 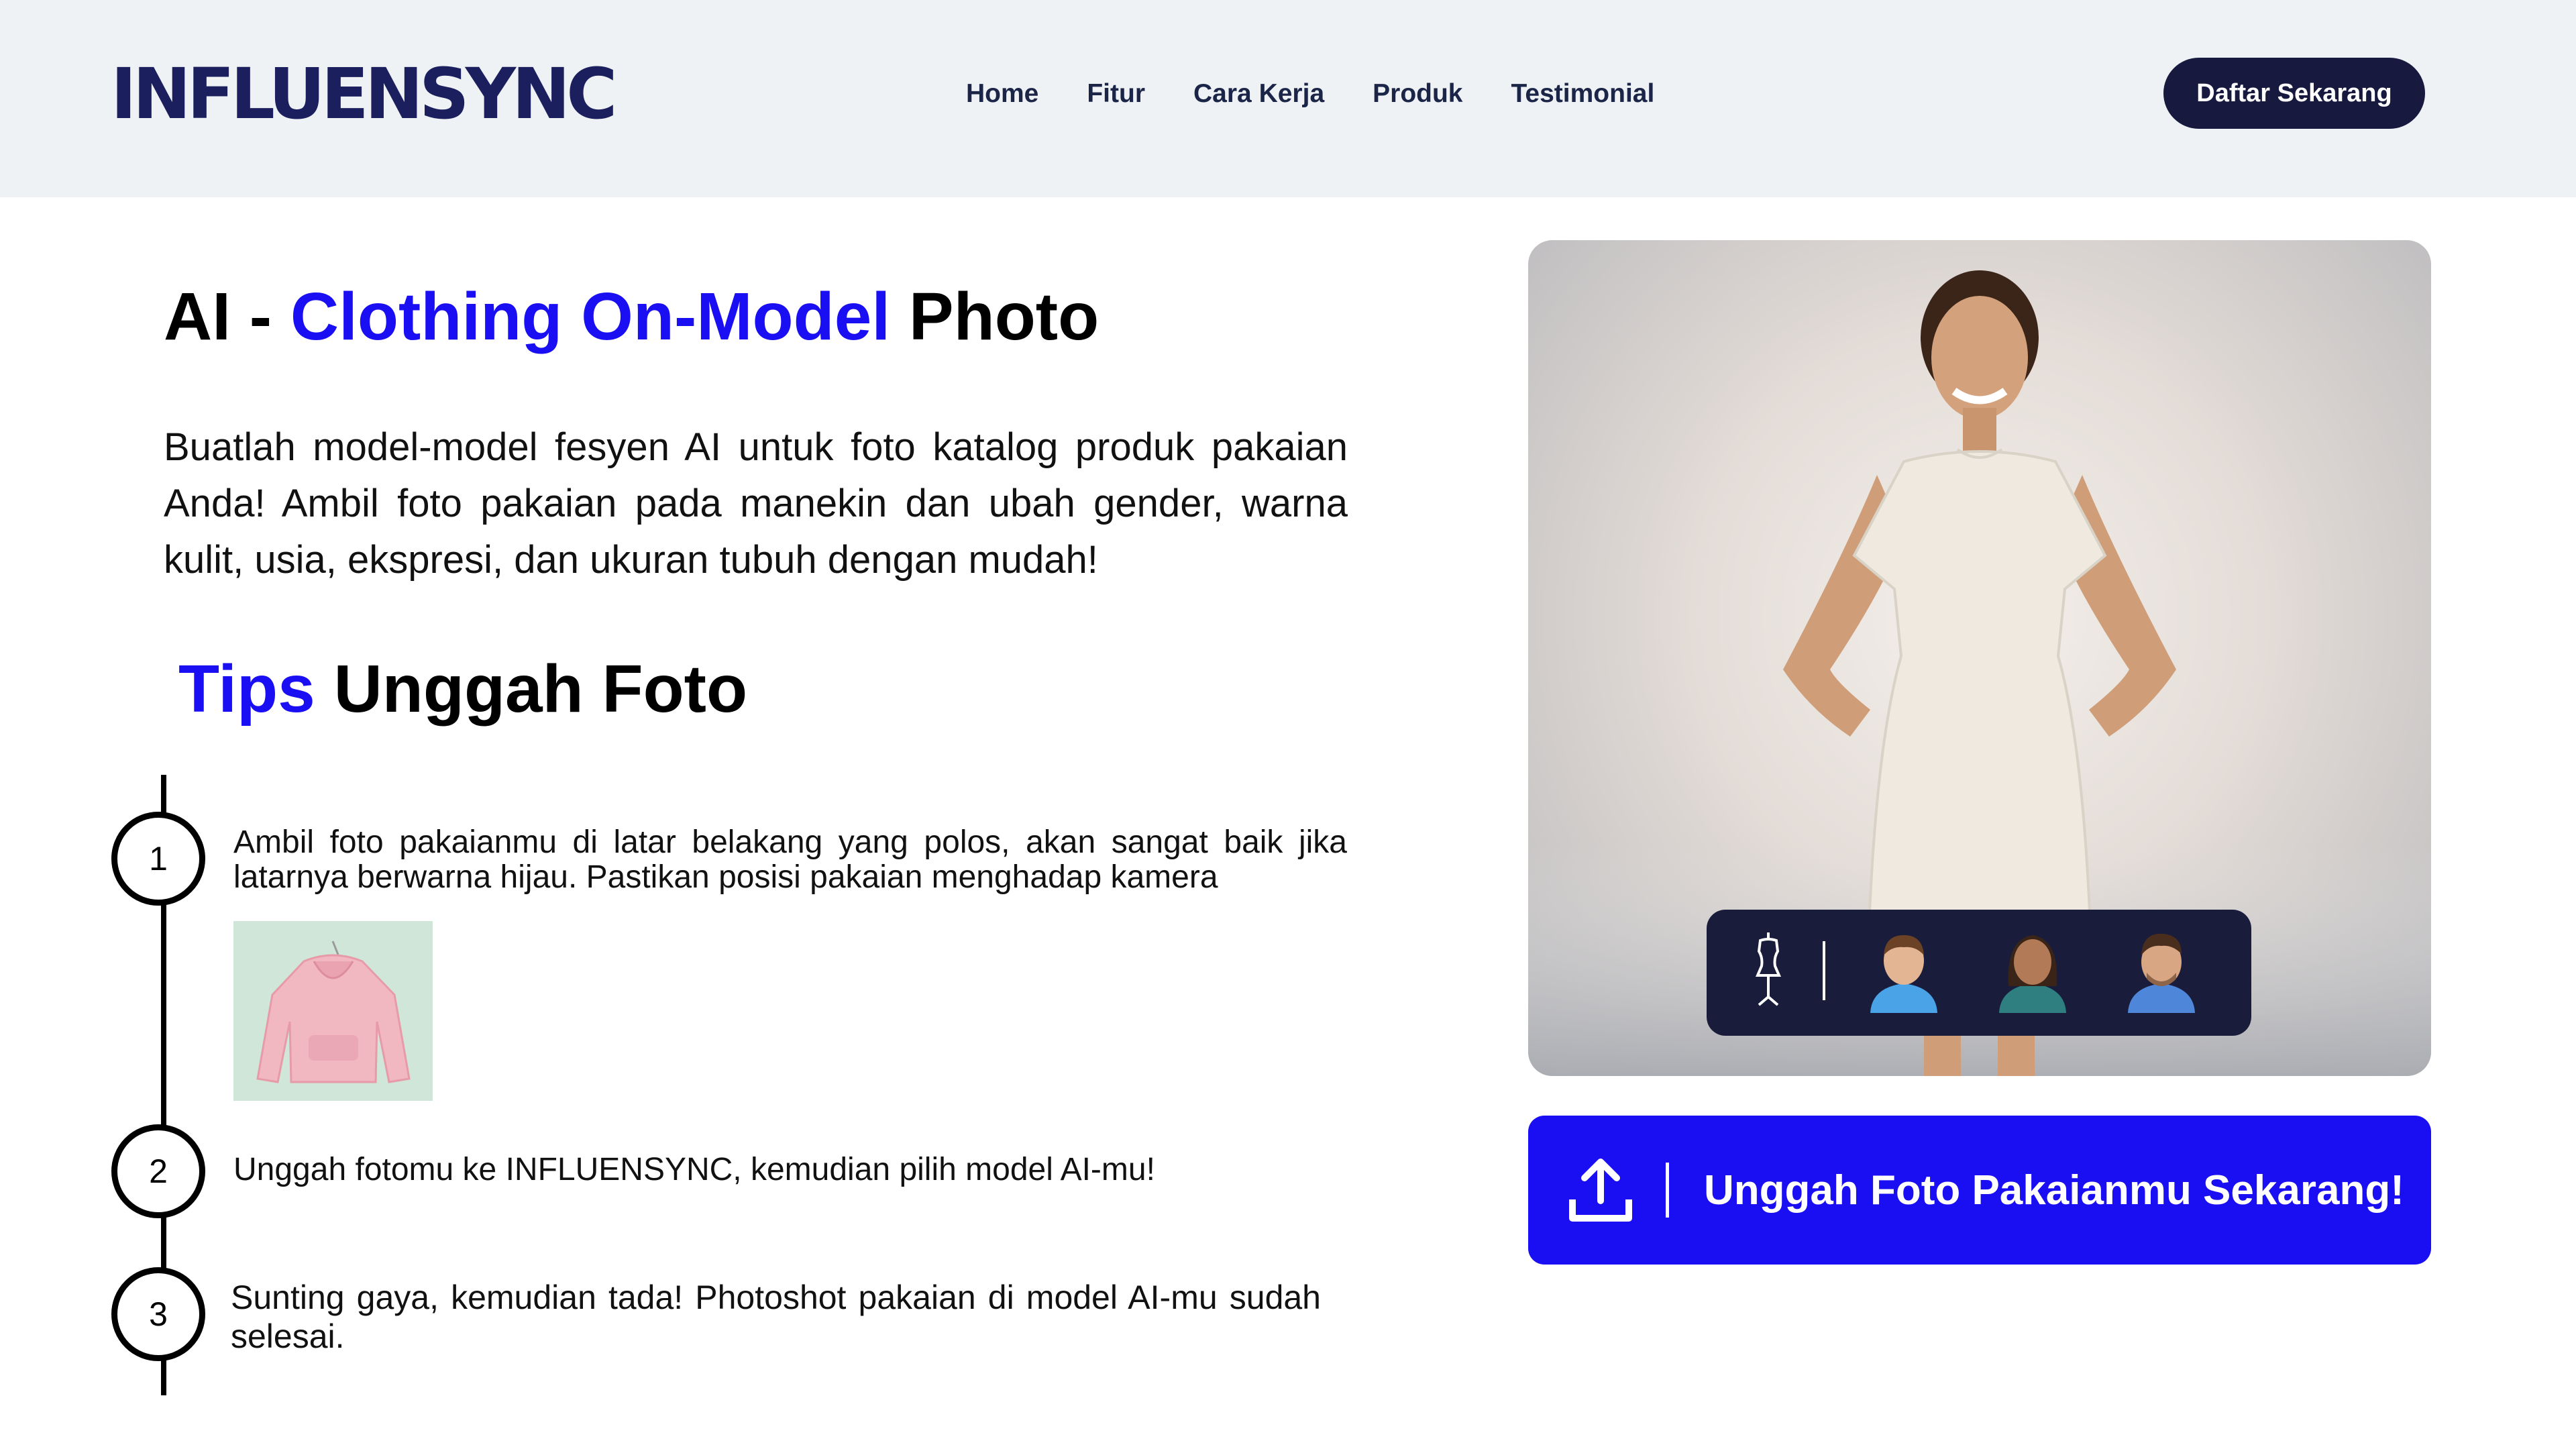 I want to click on influensync-logo: INFLUENSYNC, so click(x=364, y=94).